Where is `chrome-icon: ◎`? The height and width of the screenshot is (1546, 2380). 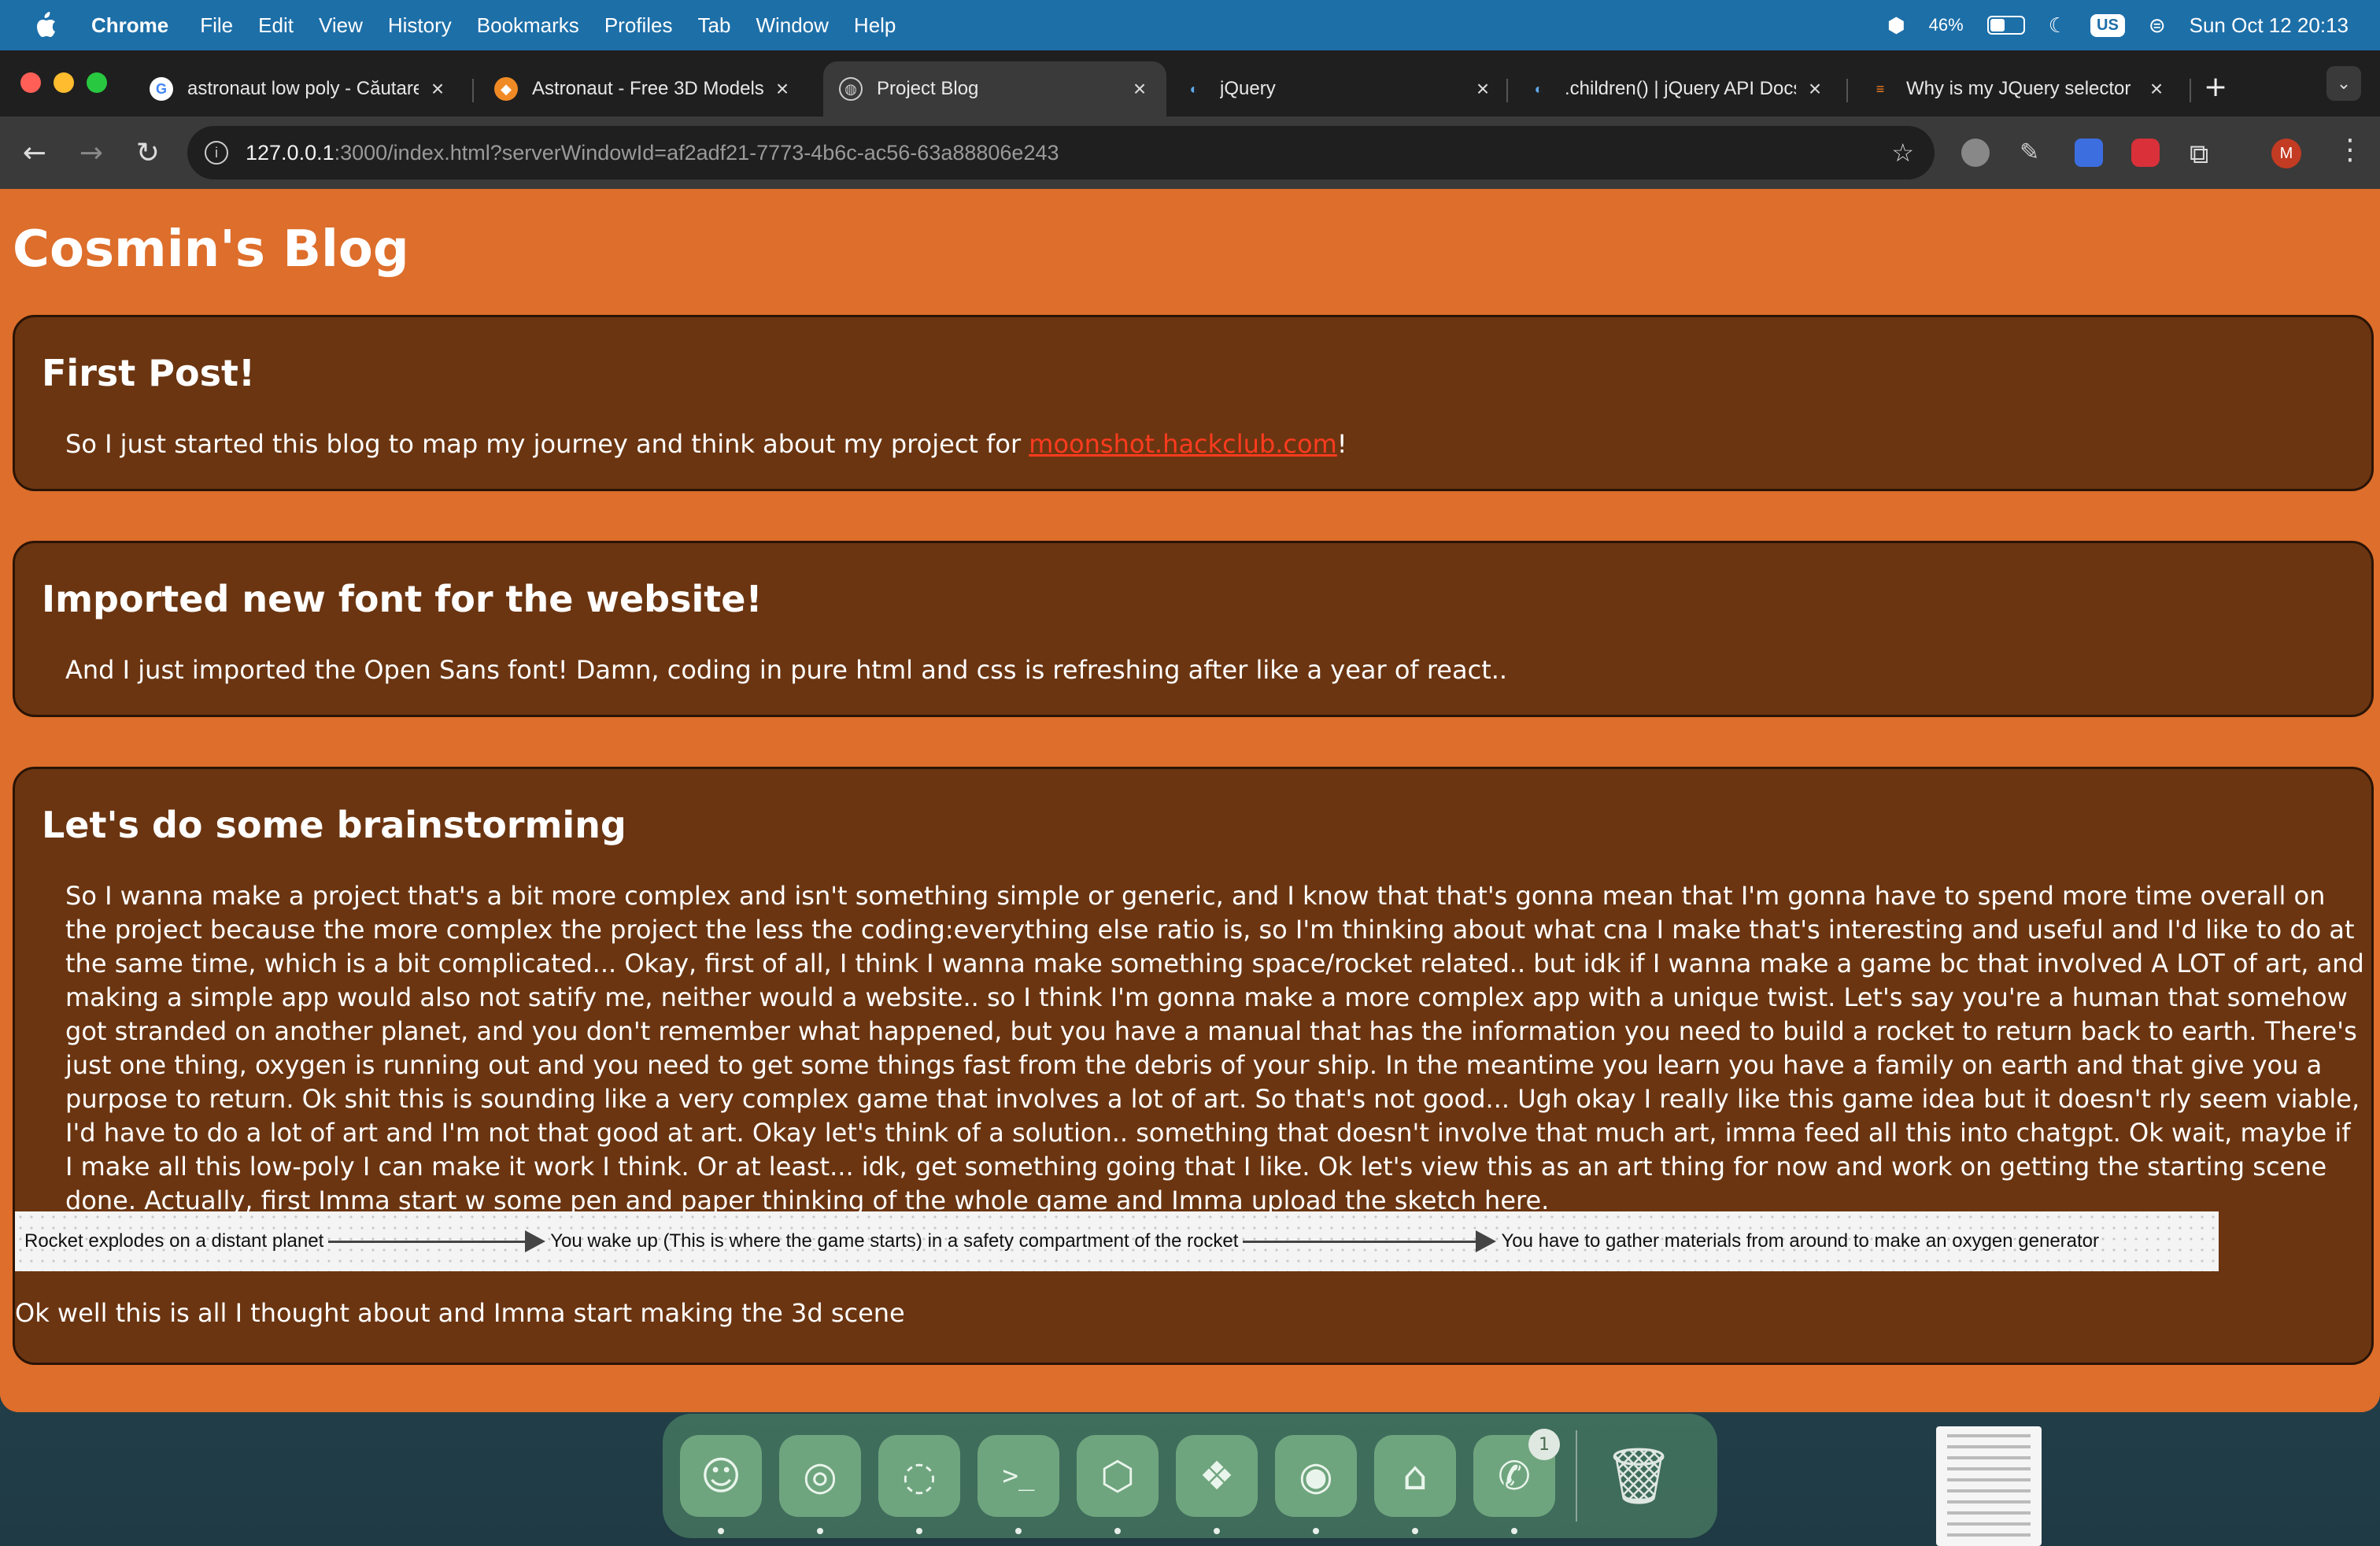
chrome-icon: ◎ is located at coordinates (820, 1484).